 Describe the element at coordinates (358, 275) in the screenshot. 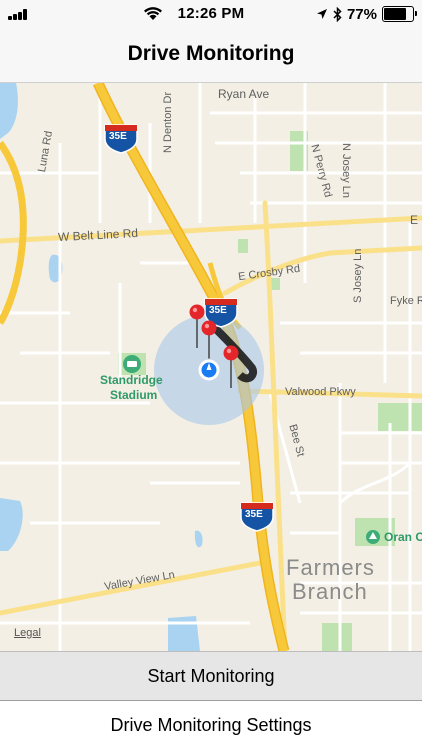

I see `street-label: S Josey Ln` at that location.